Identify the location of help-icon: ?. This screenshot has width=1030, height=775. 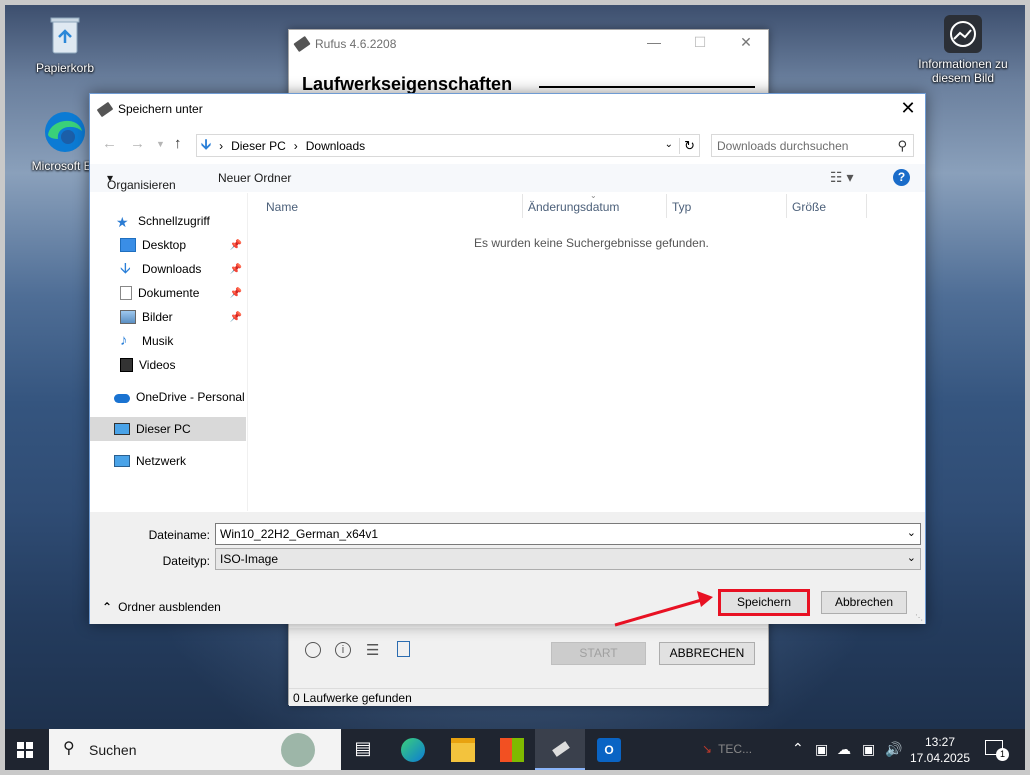
(901, 177).